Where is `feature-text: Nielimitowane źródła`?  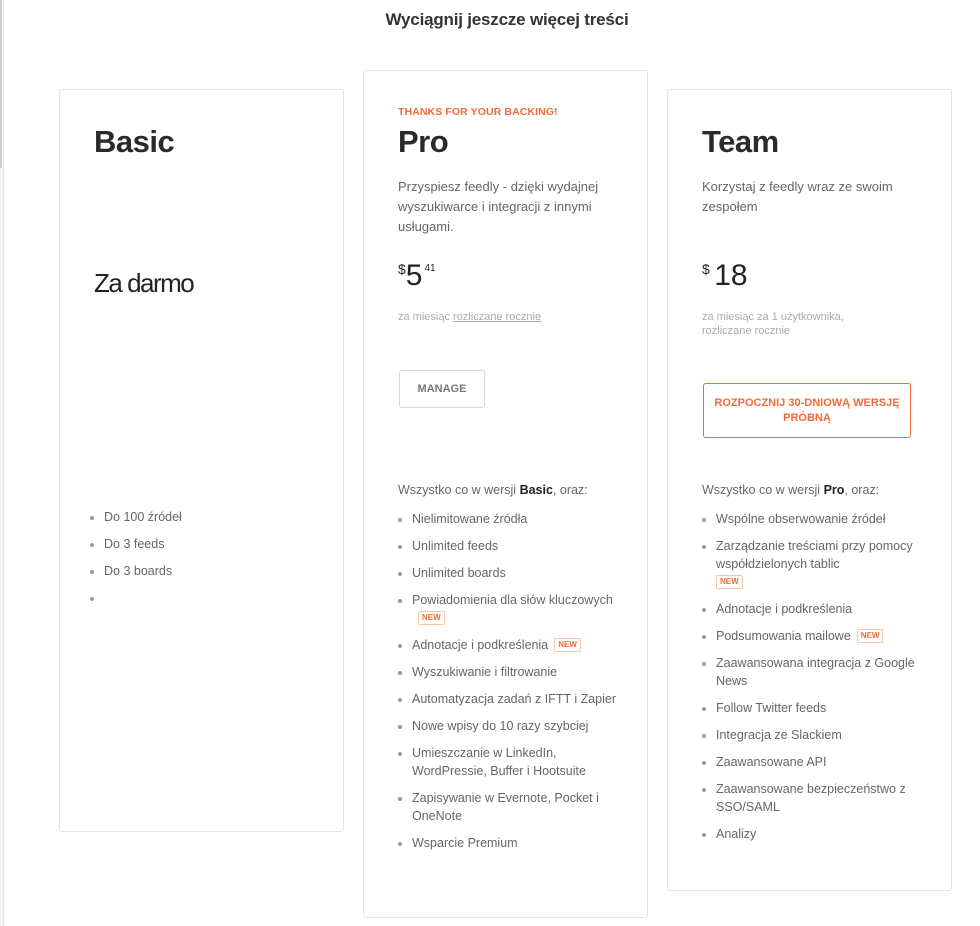
feature-text: Nielimitowane źródła is located at coordinates (470, 519).